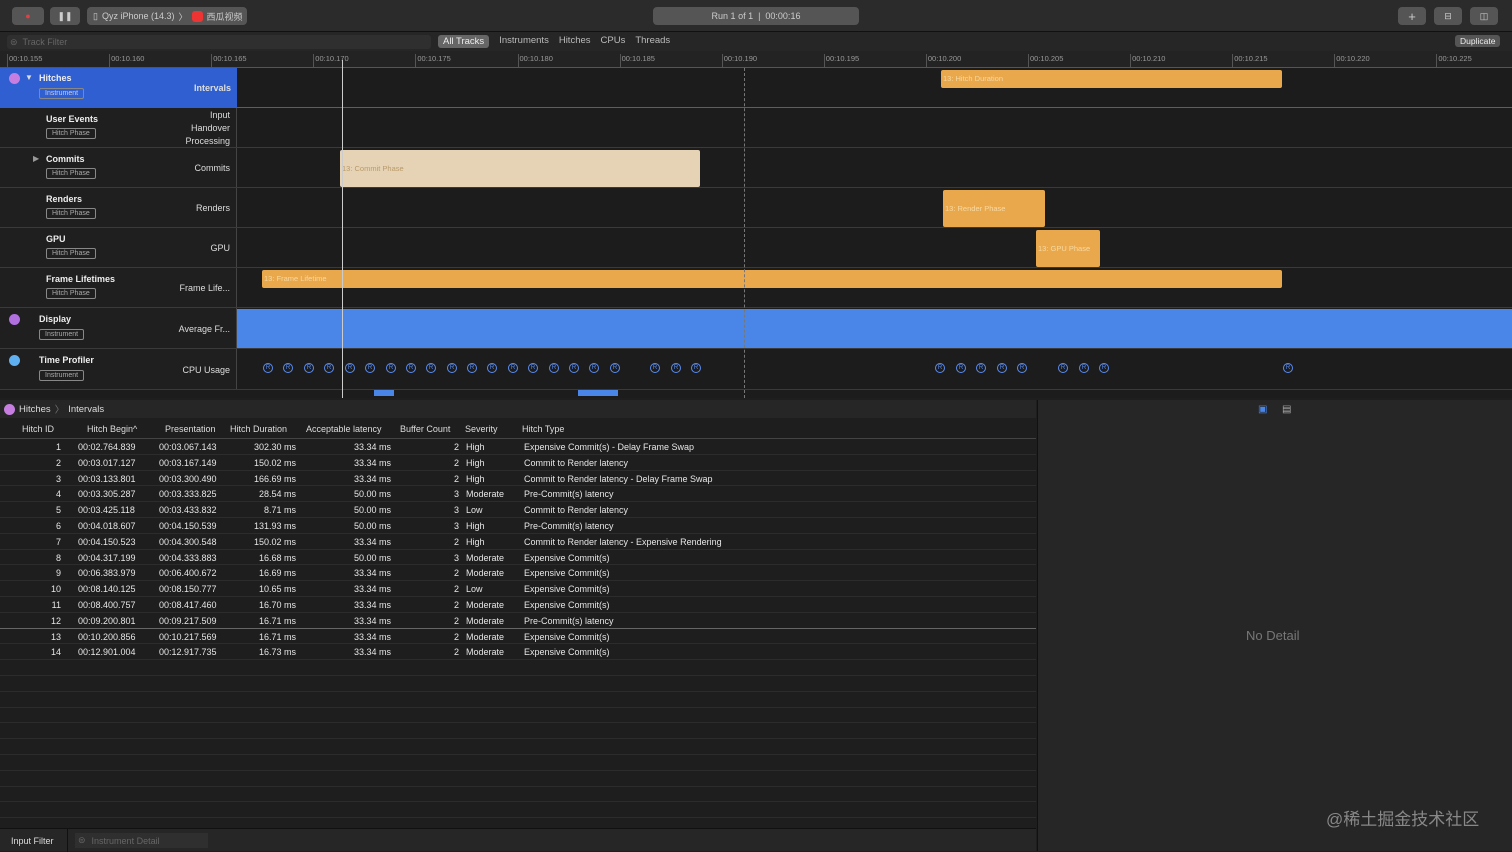  What do you see at coordinates (1111, 79) in the screenshot?
I see `hitch-duration-bar: 13: Hitch Duration` at bounding box center [1111, 79].